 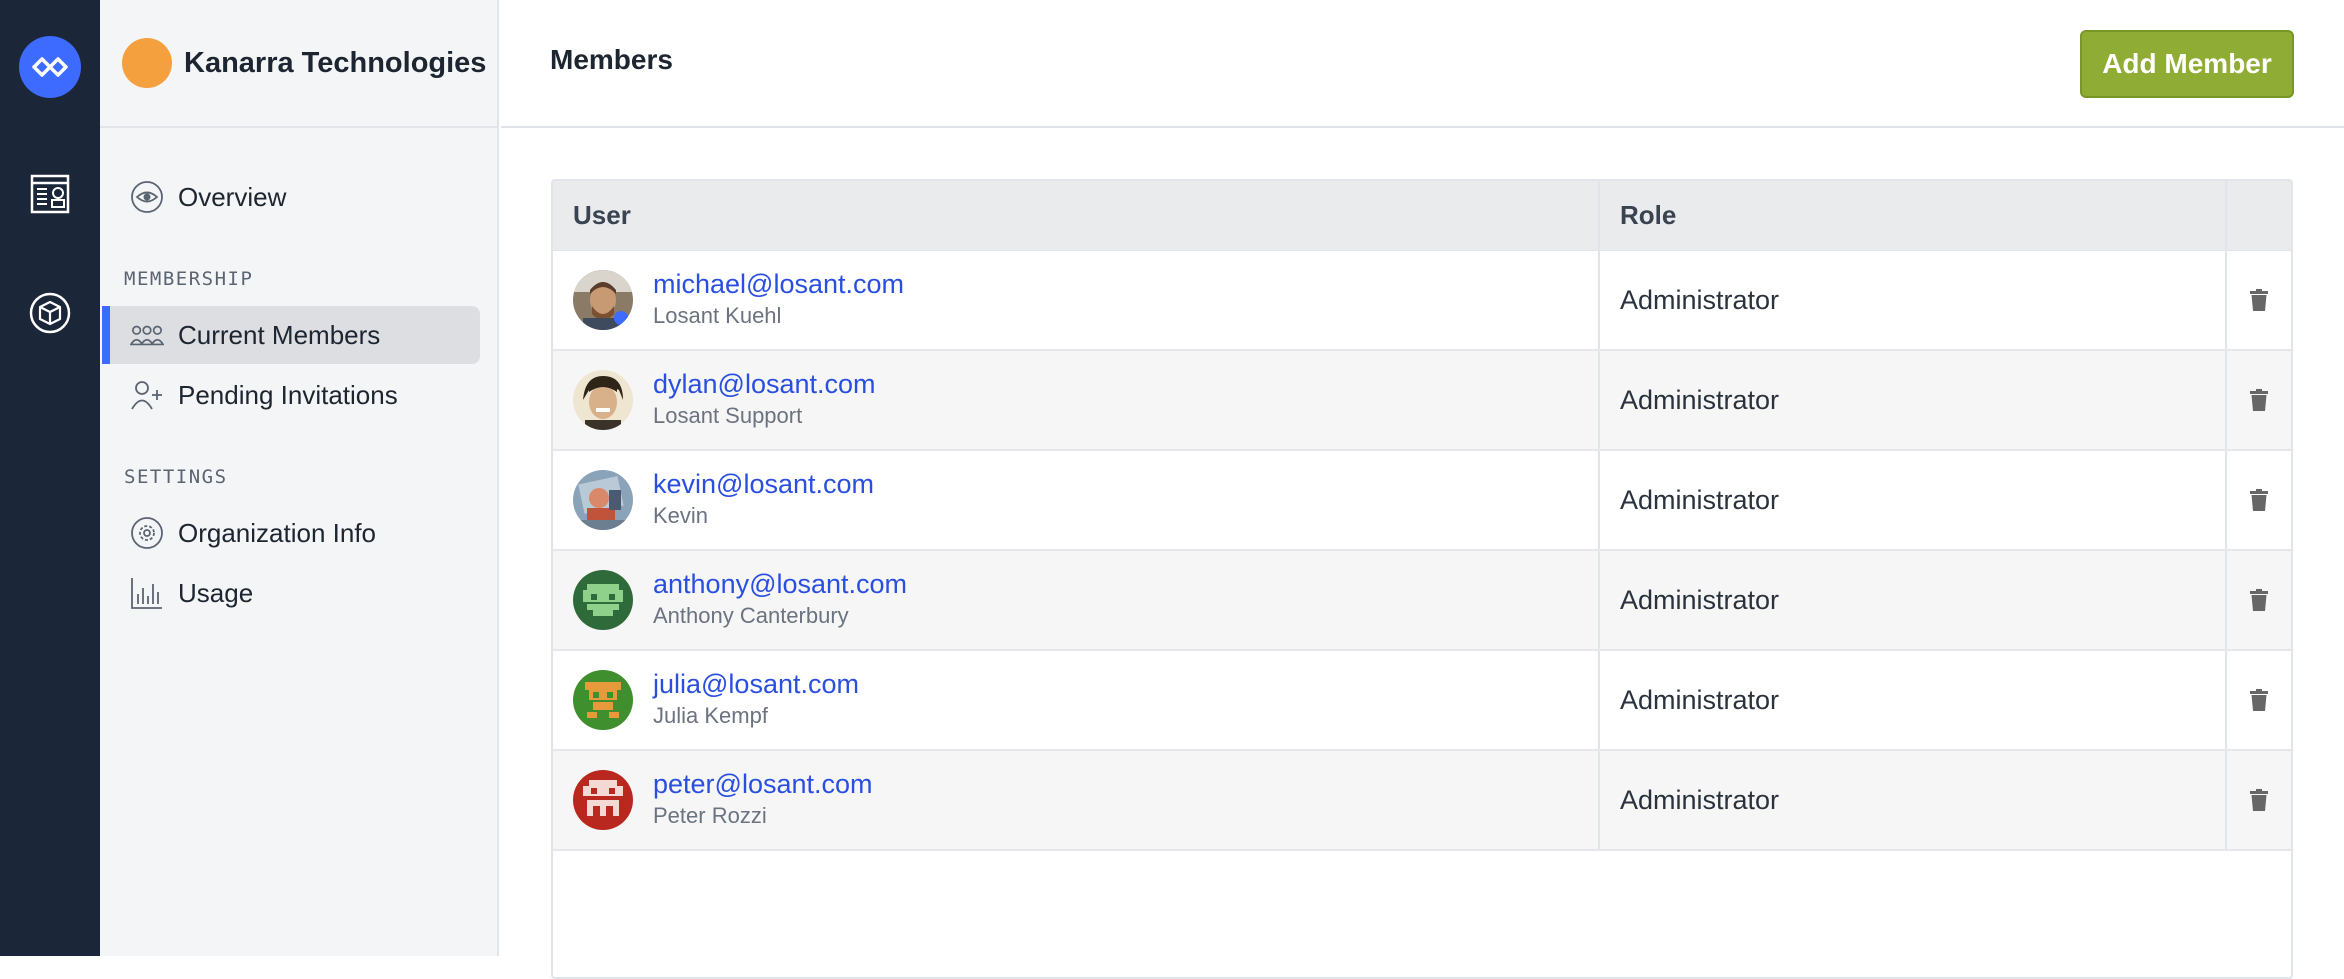 What do you see at coordinates (728, 415) in the screenshot?
I see `member-name: Losant Support` at bounding box center [728, 415].